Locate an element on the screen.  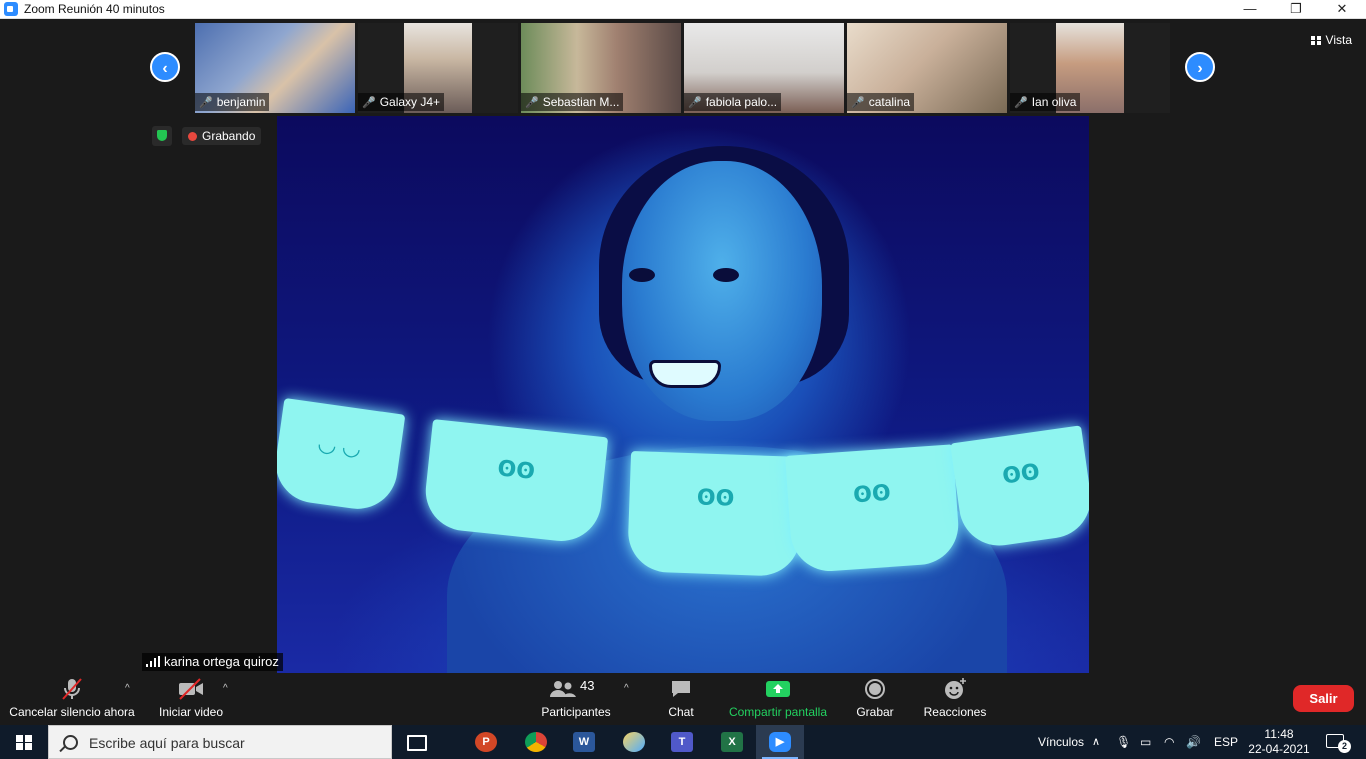
record-dot-icon is located at coordinates (192, 136).